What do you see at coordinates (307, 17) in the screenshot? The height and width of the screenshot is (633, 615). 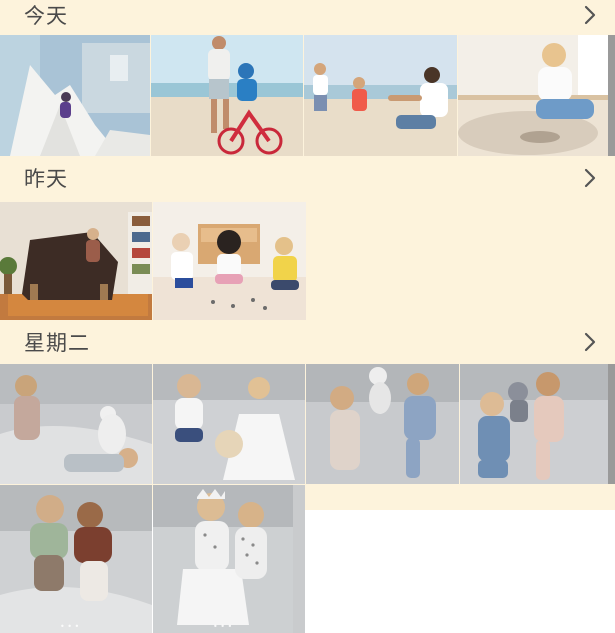 I see `section-header-today: 今天` at bounding box center [307, 17].